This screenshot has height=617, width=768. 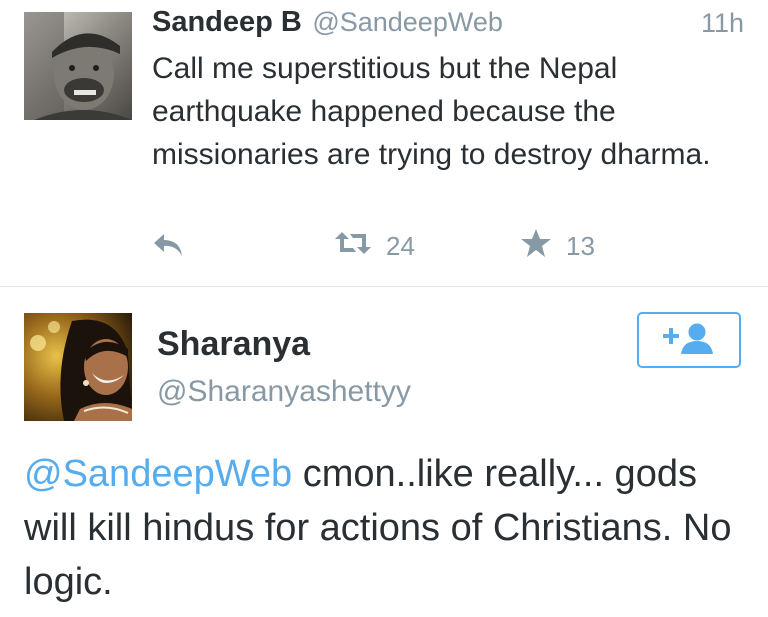 I want to click on reply-button, so click(x=168, y=248).